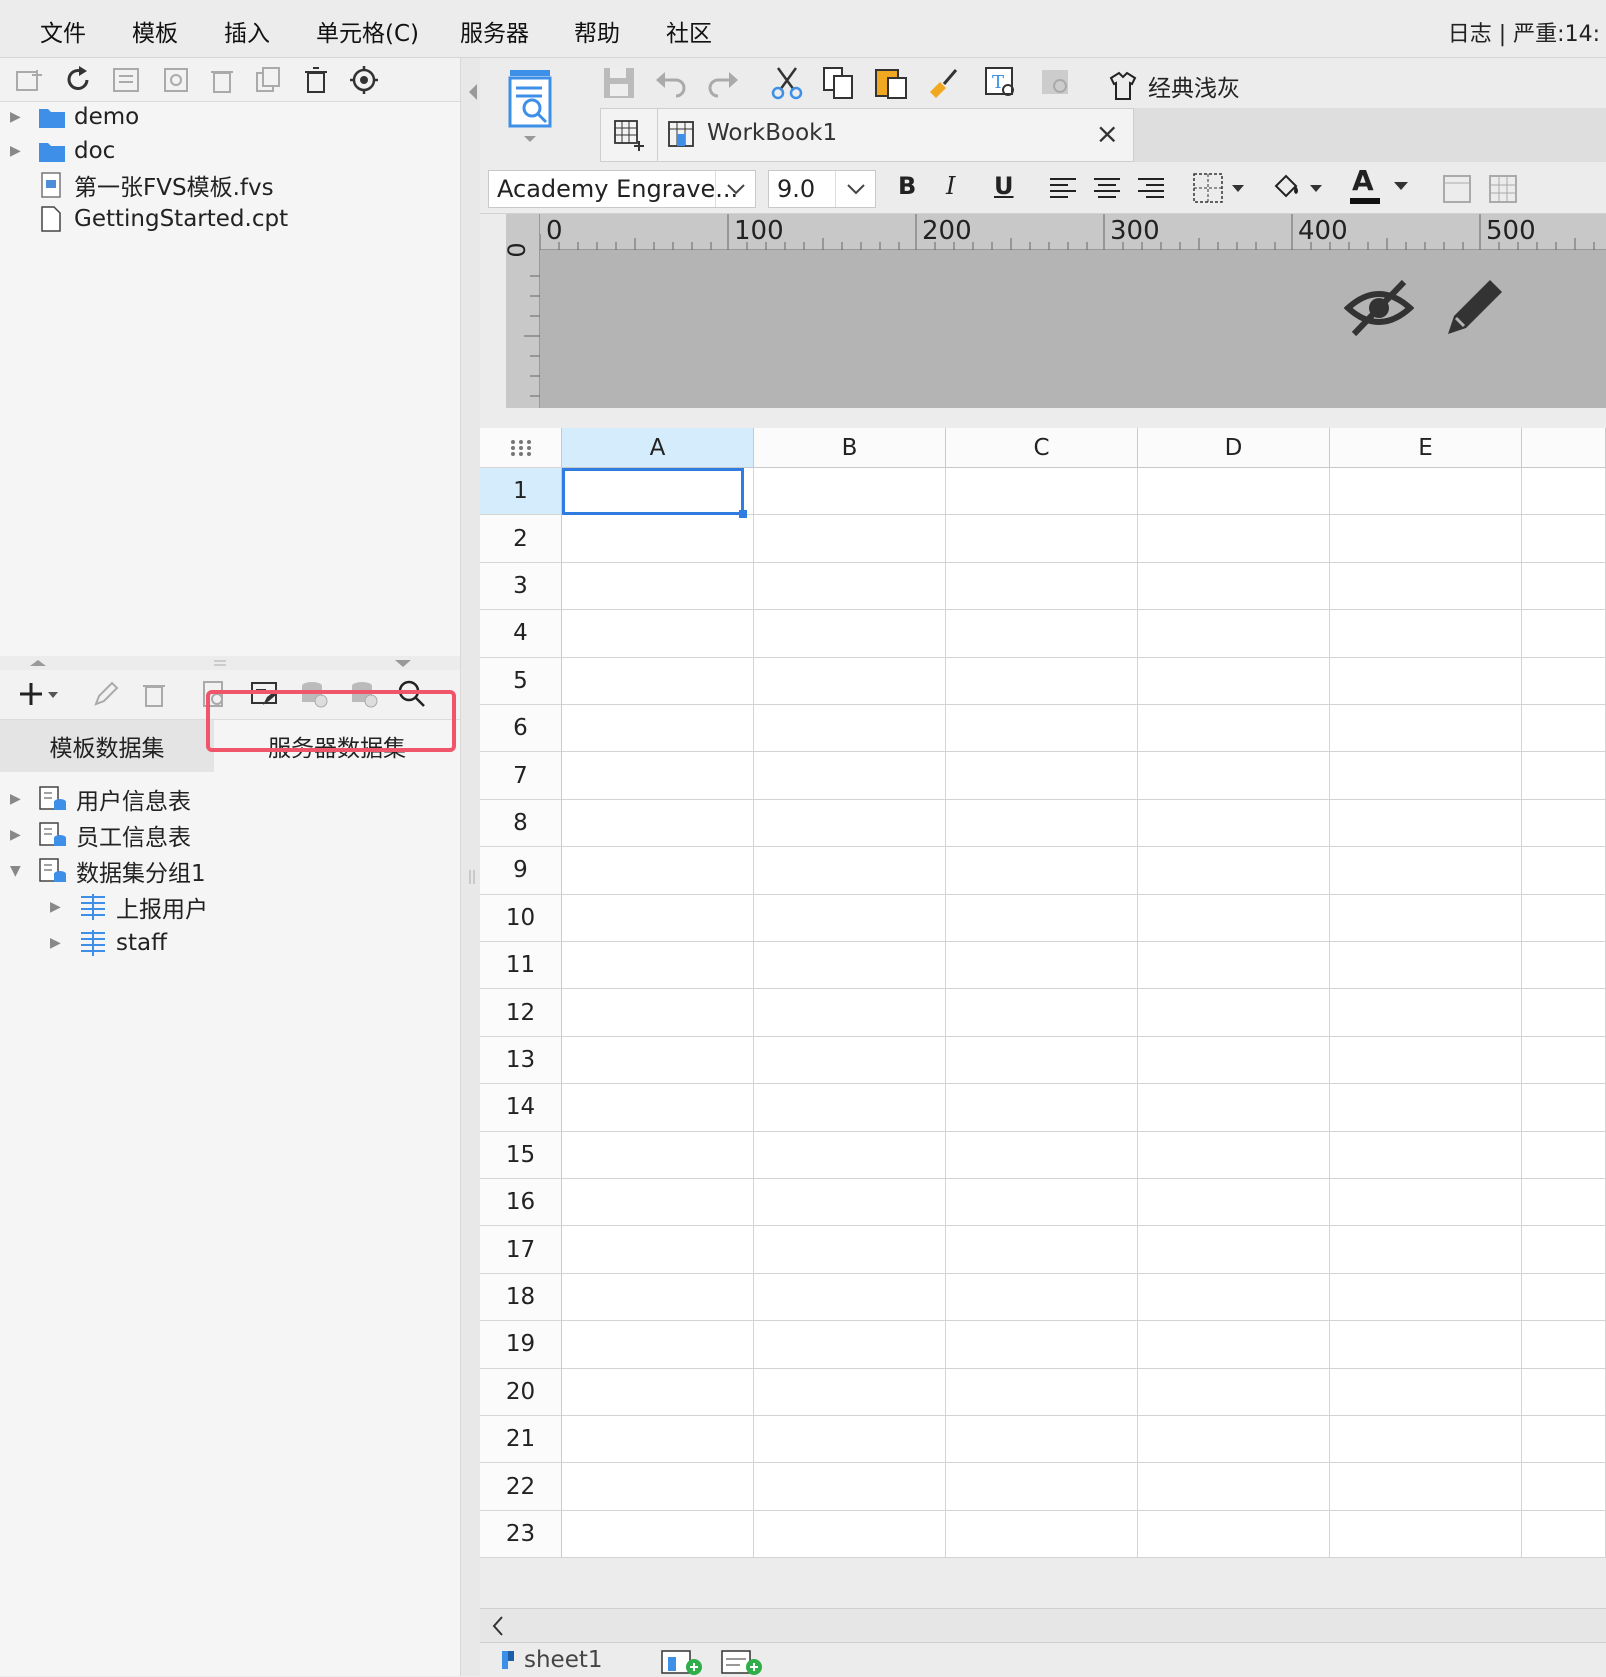 This screenshot has width=1606, height=1677. I want to click on row-header: 7, so click(521, 776).